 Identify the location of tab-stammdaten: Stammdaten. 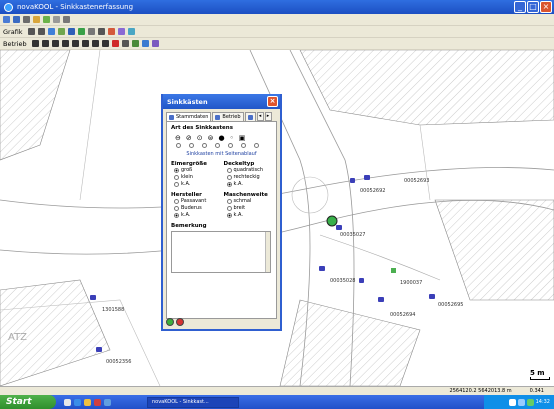
(189, 116).